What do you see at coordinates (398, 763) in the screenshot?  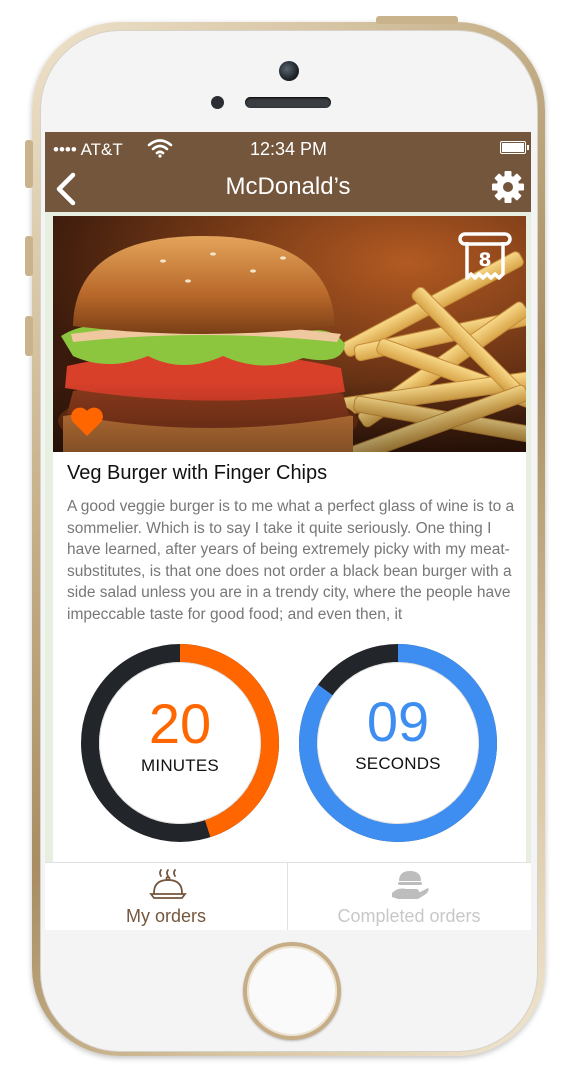 I see `seconds-label: SECONDS` at bounding box center [398, 763].